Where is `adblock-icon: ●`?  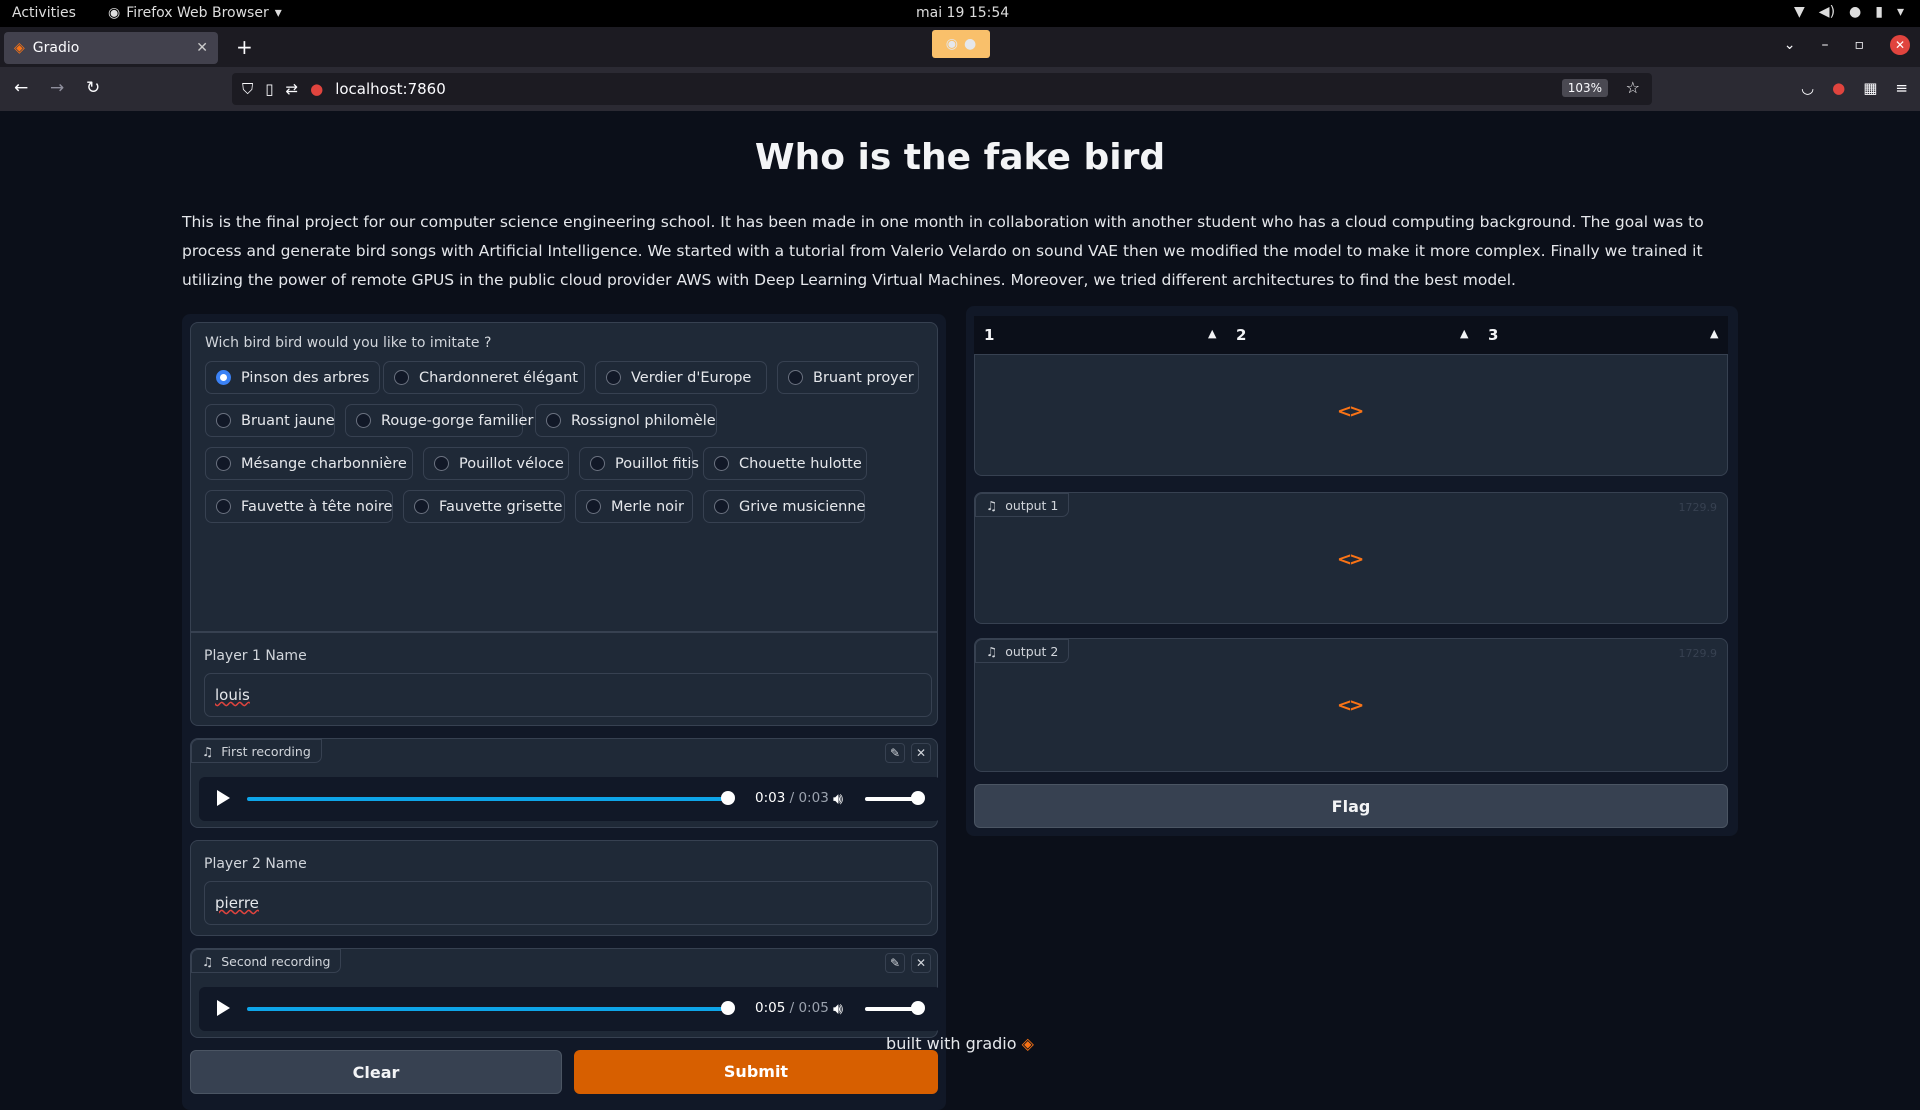
adblock-icon: ● is located at coordinates (1838, 88).